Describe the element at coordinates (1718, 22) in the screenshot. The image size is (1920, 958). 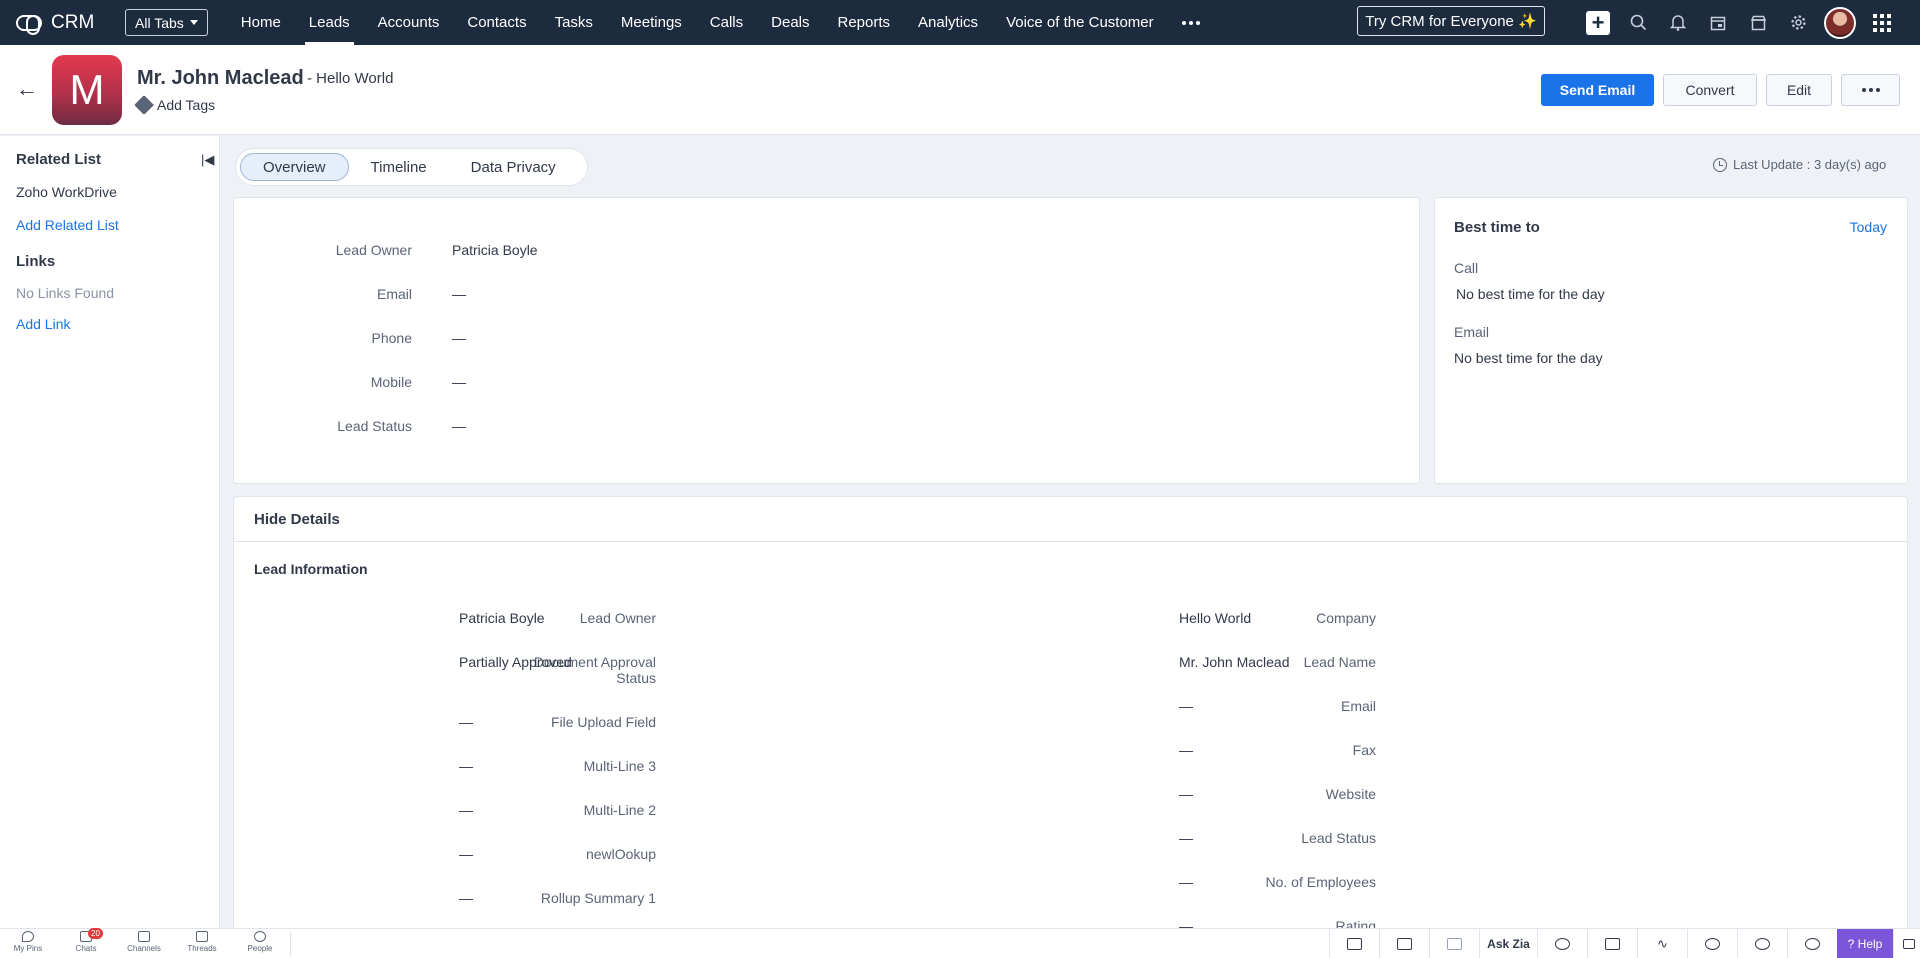
I see `calendar-icon` at that location.